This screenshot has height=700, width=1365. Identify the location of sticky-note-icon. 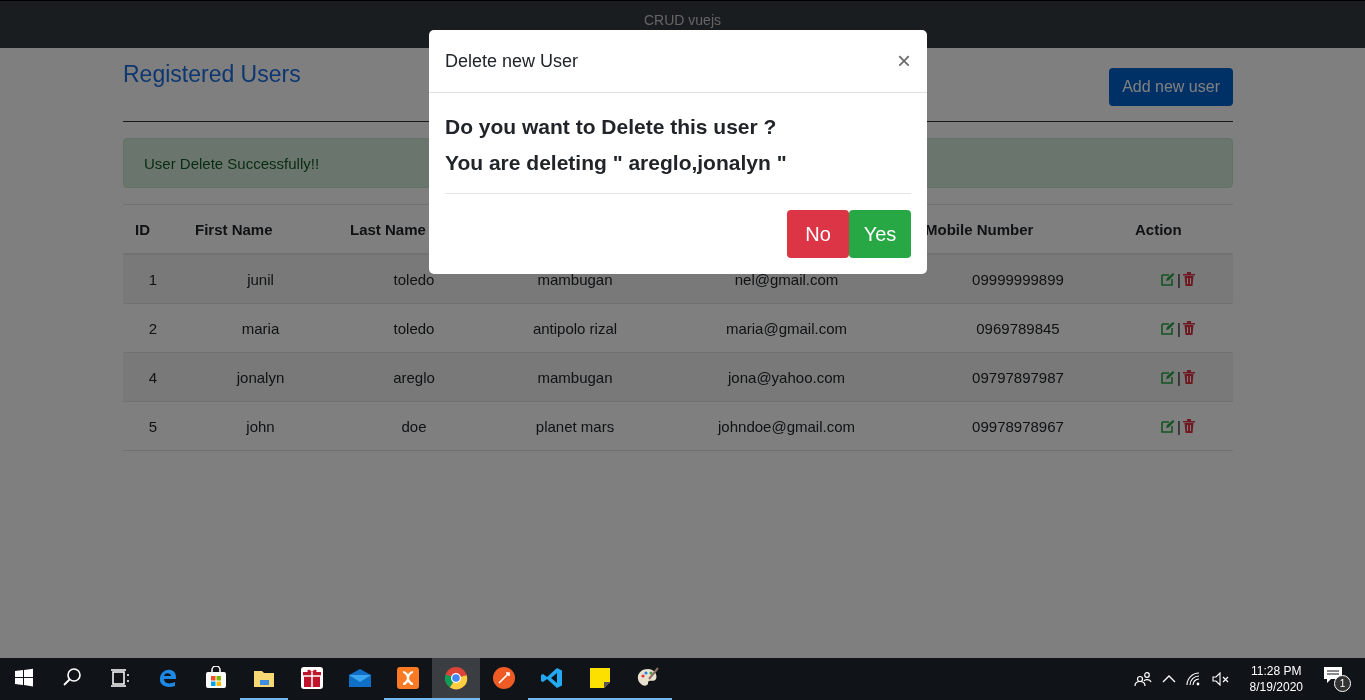
(600, 678).